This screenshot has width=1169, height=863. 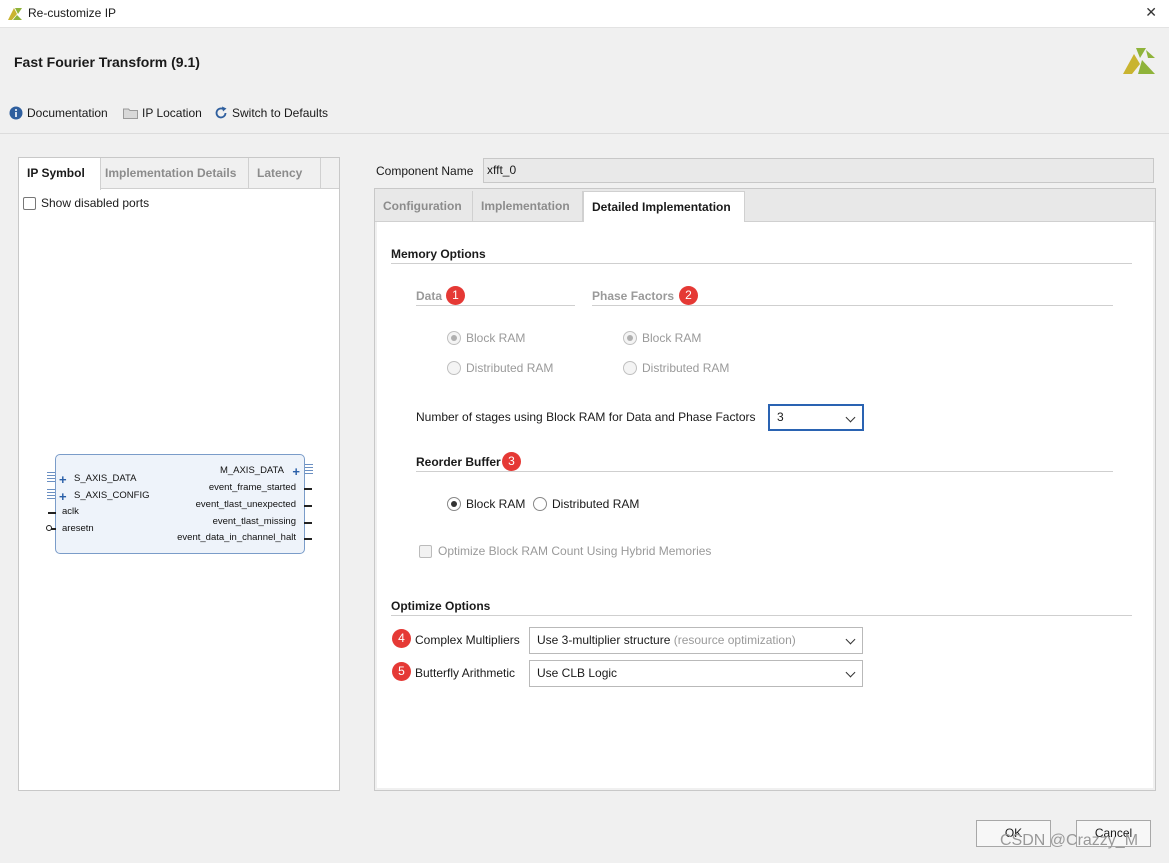 I want to click on info-icon, so click(x=16, y=113).